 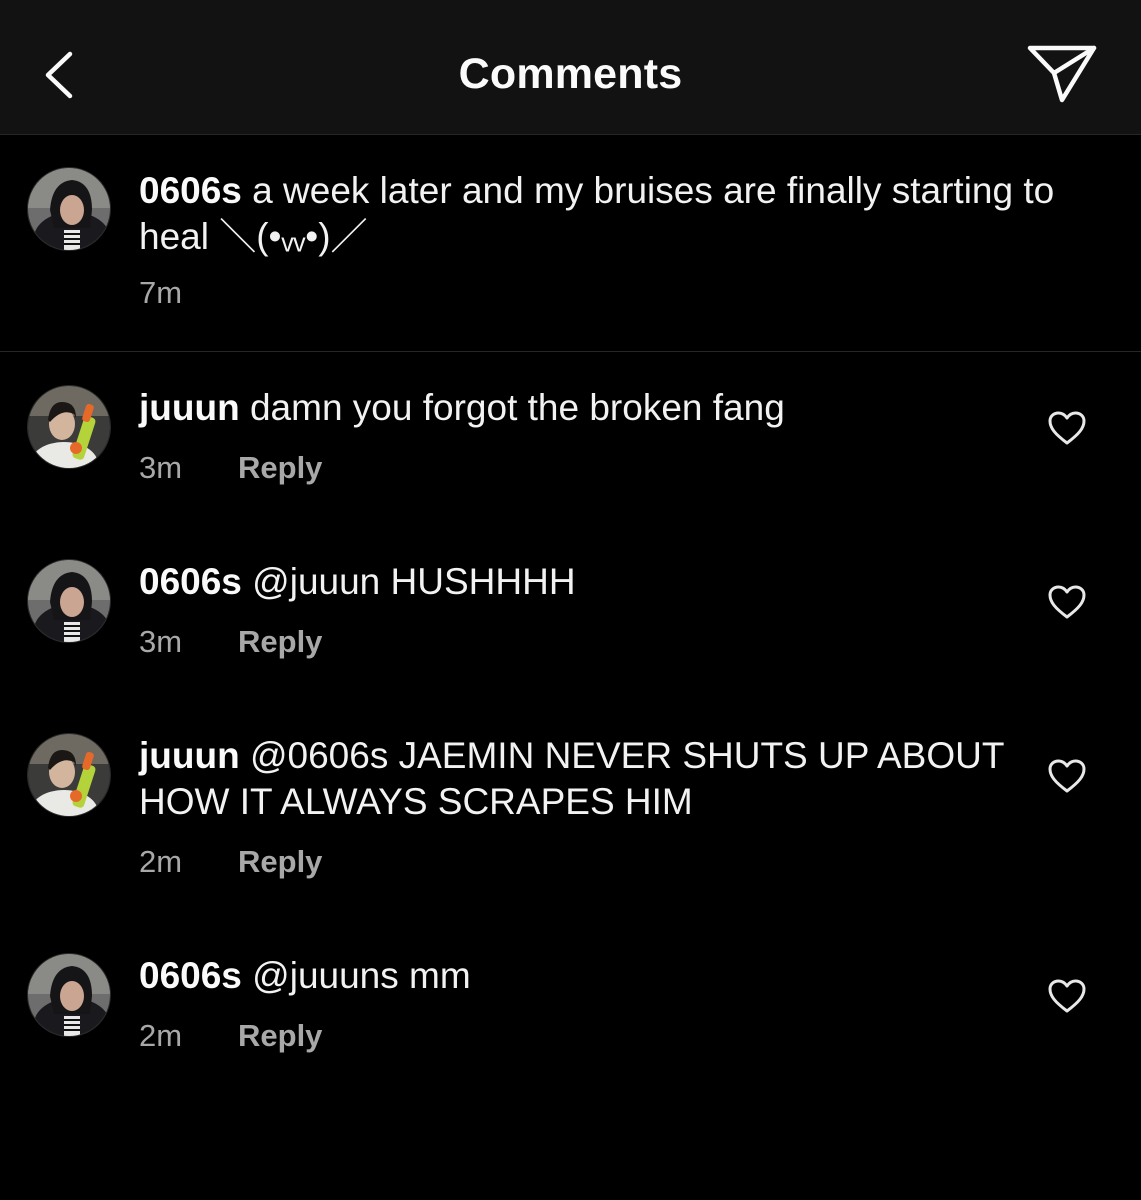 I want to click on comment-text: damn you forgot the broken fang, so click(x=512, y=407).